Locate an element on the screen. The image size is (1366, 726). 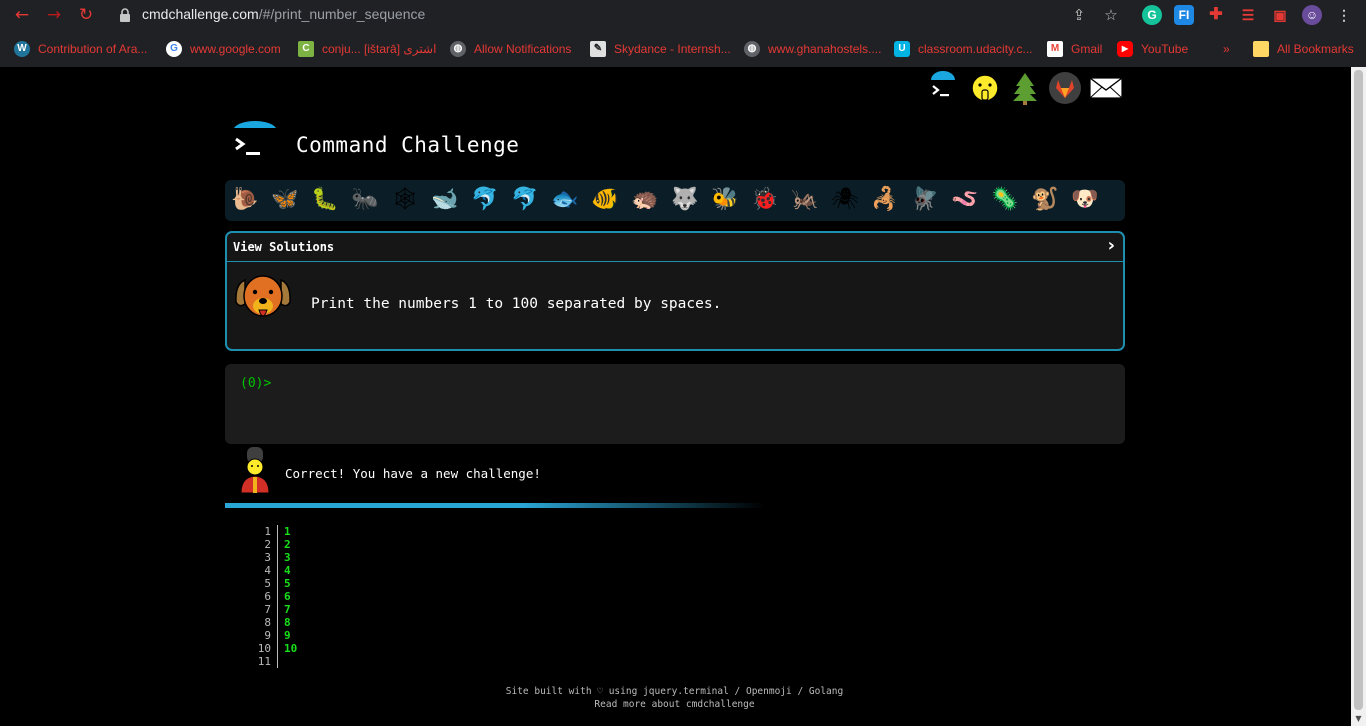
terminal-logo-icon is located at coordinates (943, 88).